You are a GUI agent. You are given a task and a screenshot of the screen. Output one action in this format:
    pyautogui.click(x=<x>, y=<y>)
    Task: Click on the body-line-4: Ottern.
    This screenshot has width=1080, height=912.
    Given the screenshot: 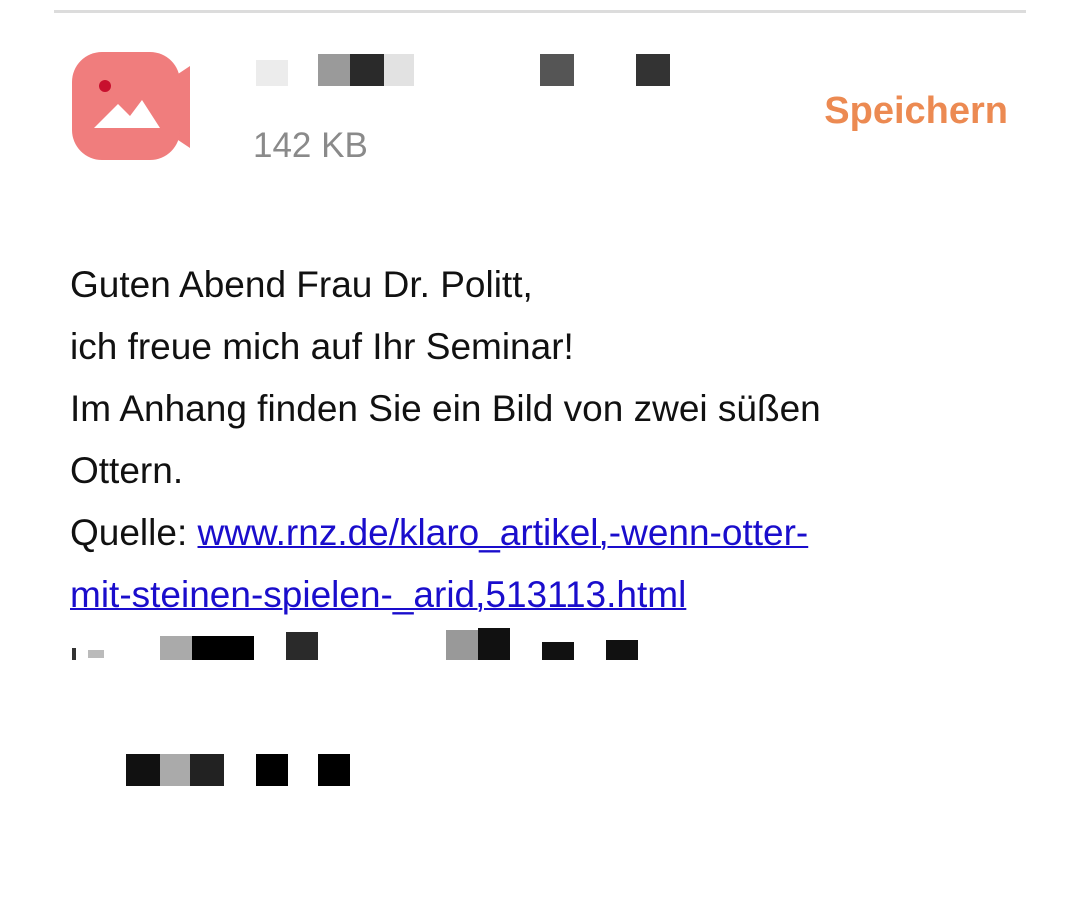 What is the action you would take?
    pyautogui.click(x=127, y=470)
    